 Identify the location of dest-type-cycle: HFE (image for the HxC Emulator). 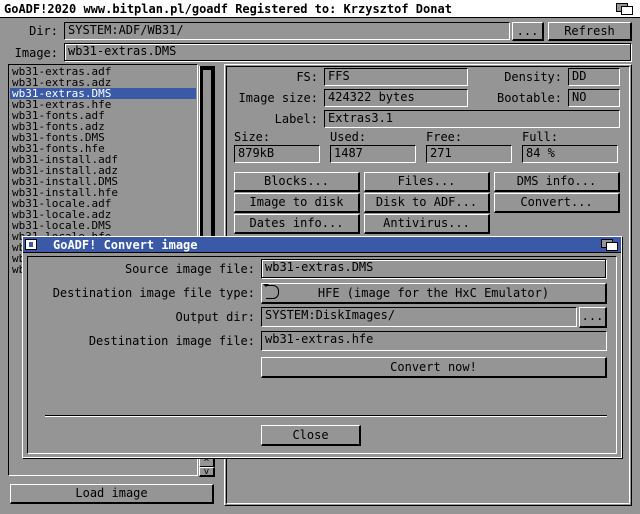
(434, 293).